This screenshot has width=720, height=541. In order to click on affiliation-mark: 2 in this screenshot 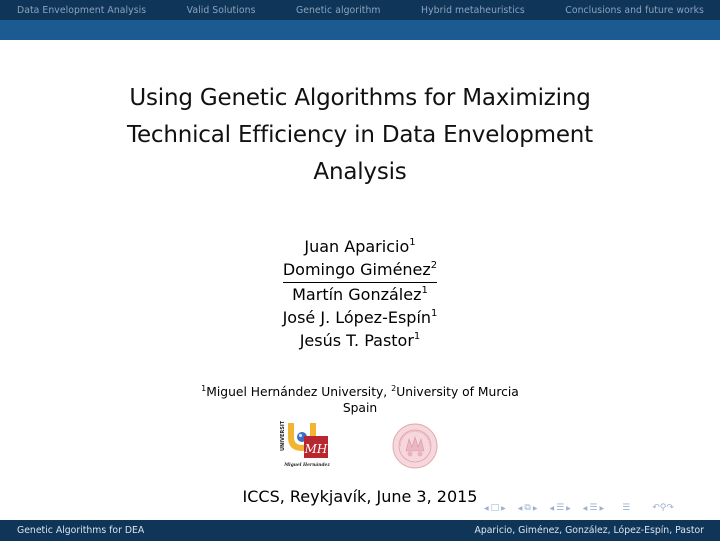, I will do `click(434, 265)`.